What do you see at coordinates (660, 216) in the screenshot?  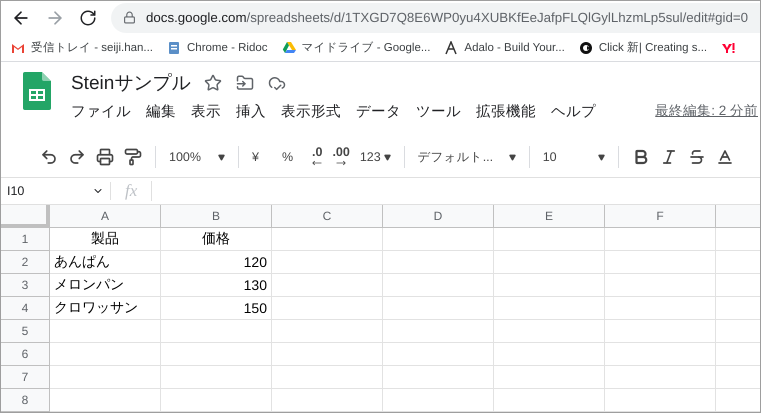 I see `column-header: F` at bounding box center [660, 216].